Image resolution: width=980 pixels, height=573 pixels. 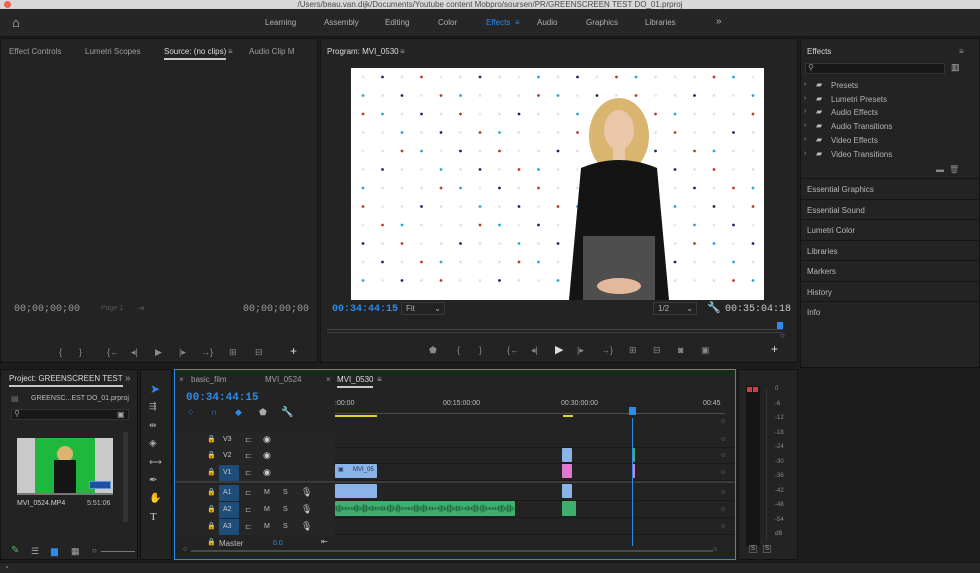 I want to click on zoom-slider, so click(x=118, y=551).